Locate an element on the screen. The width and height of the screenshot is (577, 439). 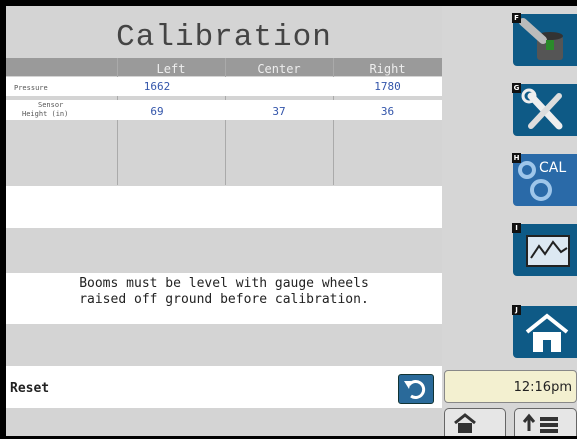
pressure-left-value: 1662 is located at coordinates (157, 86).